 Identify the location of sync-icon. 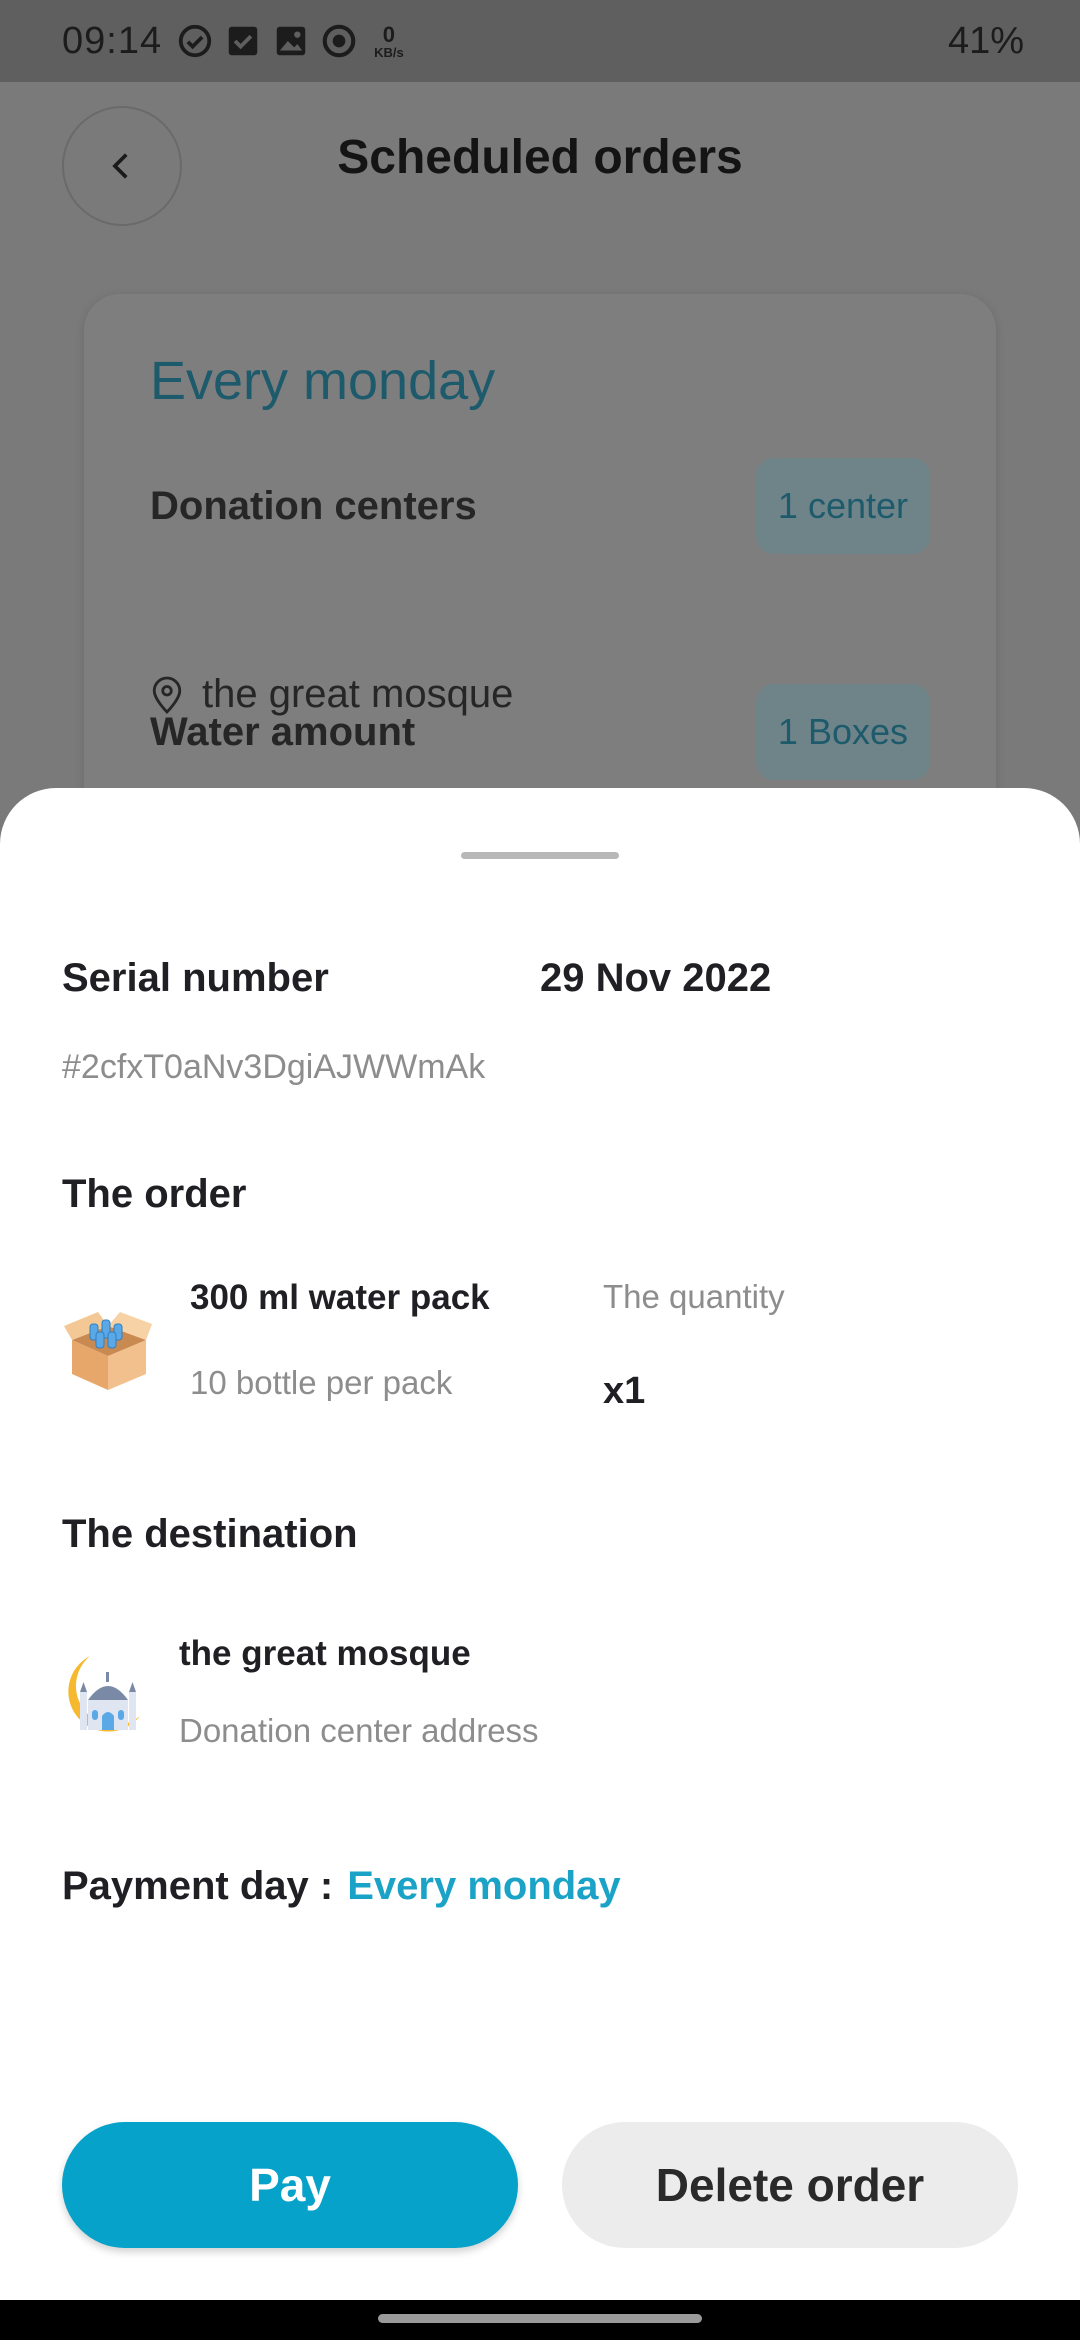
(339, 41).